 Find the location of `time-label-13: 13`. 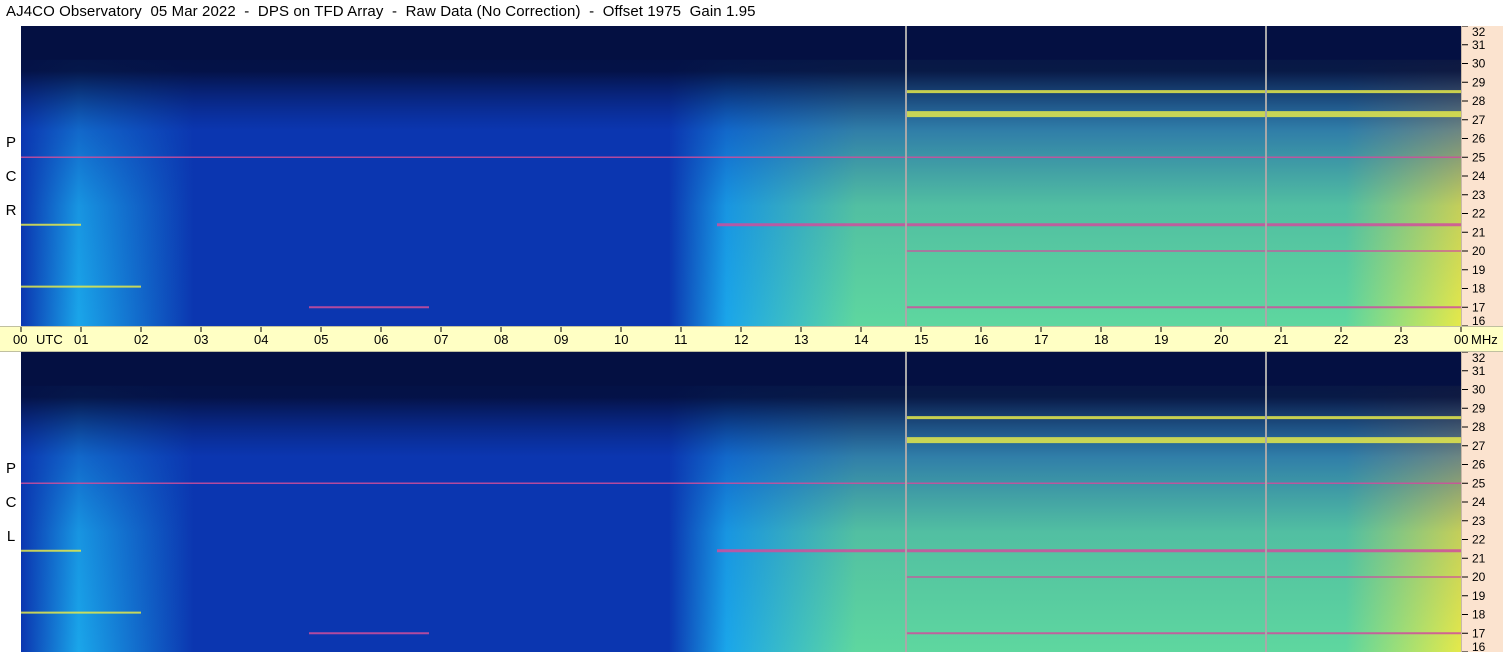

time-label-13: 13 is located at coordinates (801, 339).